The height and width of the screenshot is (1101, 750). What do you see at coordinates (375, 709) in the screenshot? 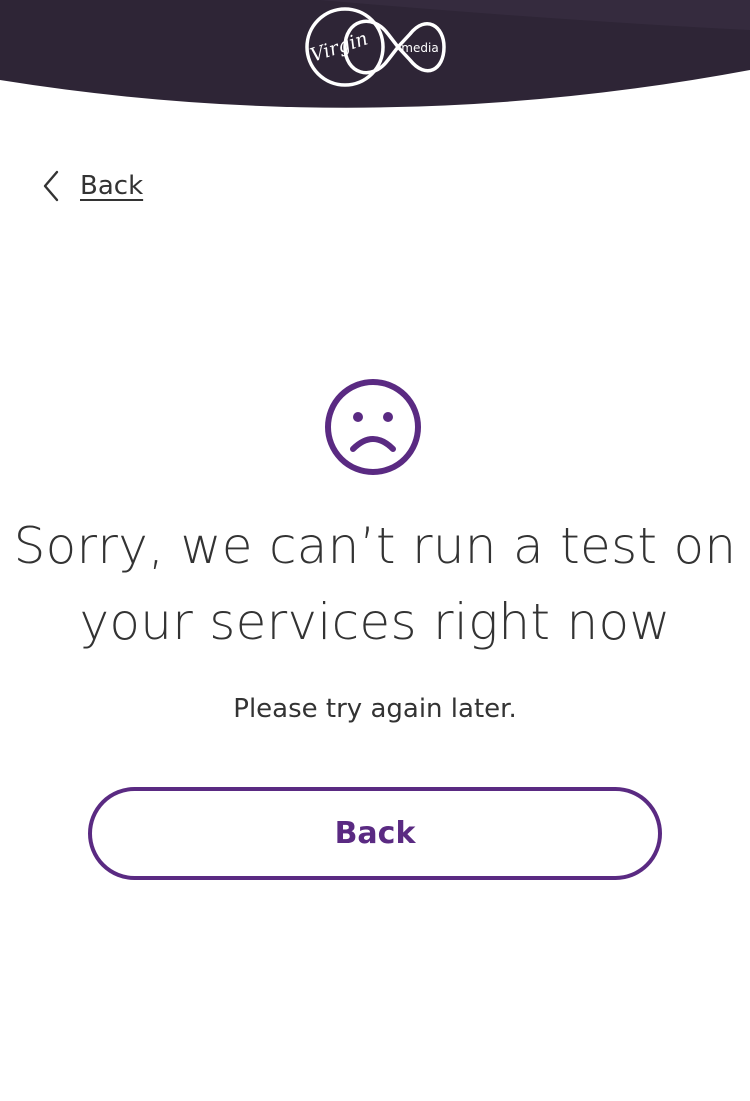
I see `error-subtitle: Please try again later.` at bounding box center [375, 709].